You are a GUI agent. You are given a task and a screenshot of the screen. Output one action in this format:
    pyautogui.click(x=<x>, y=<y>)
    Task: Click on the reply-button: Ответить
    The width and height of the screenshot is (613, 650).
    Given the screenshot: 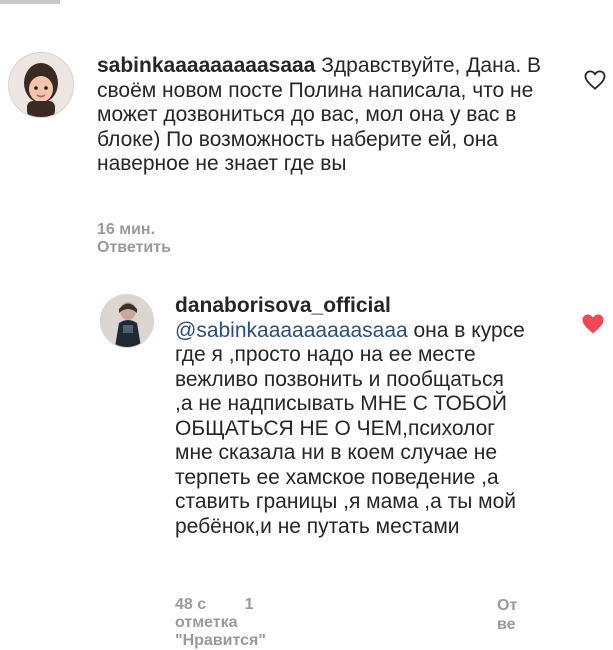 What is the action you would take?
    pyautogui.click(x=134, y=247)
    